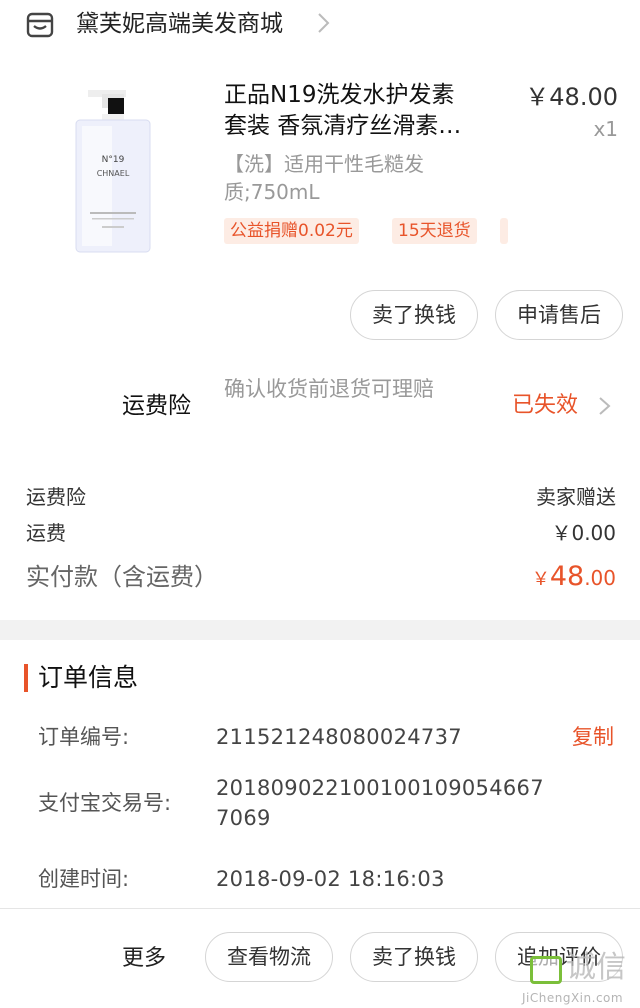 This screenshot has width=640, height=1008. Describe the element at coordinates (600, 578) in the screenshot. I see `total-decimal: .00` at that location.